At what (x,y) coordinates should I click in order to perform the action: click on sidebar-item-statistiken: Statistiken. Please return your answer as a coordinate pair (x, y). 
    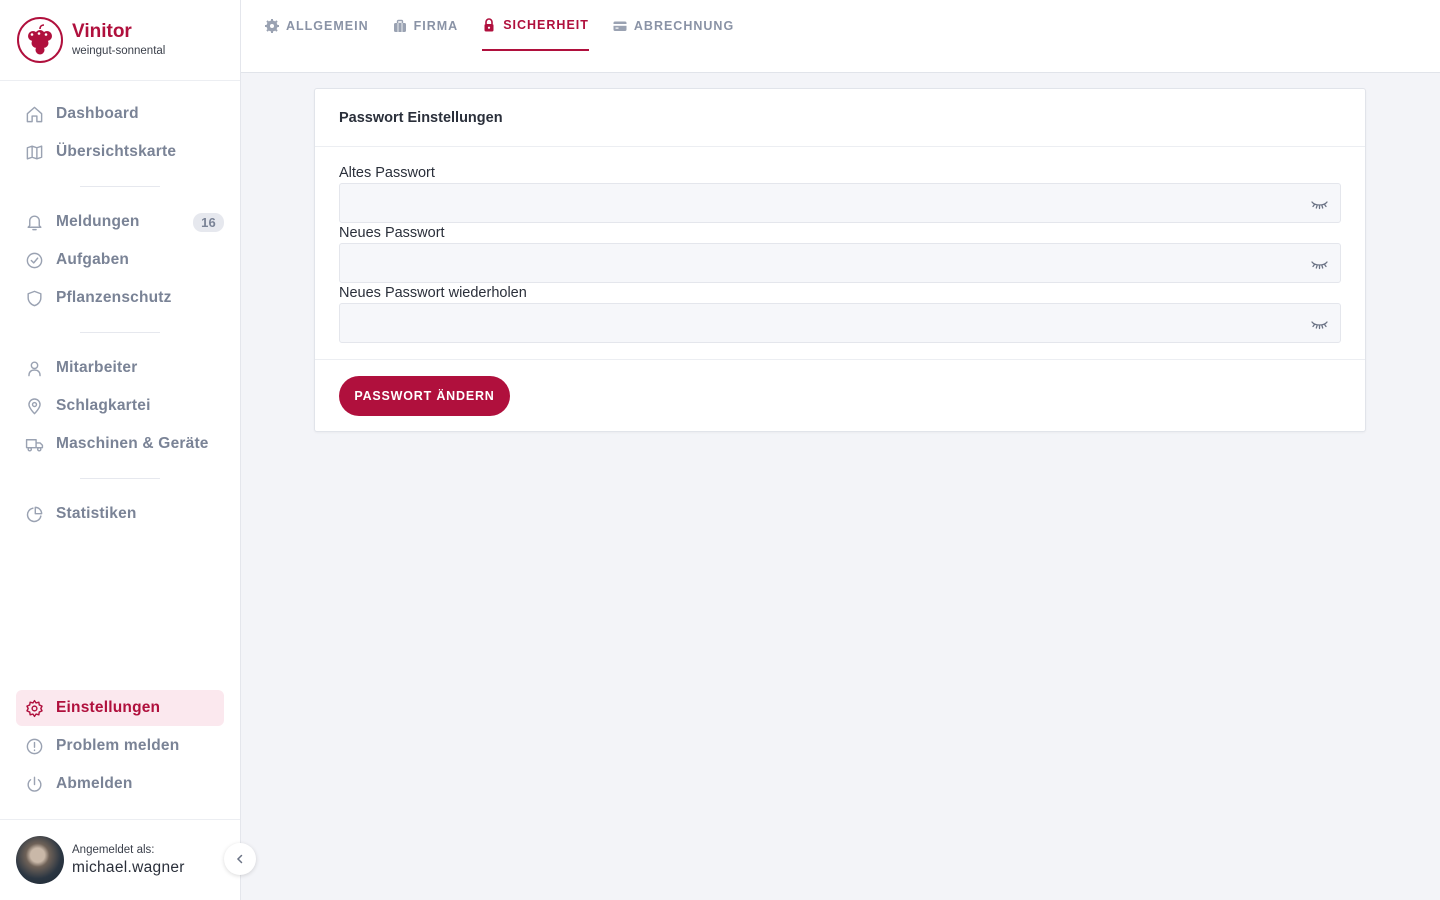
    Looking at the image, I should click on (120, 514).